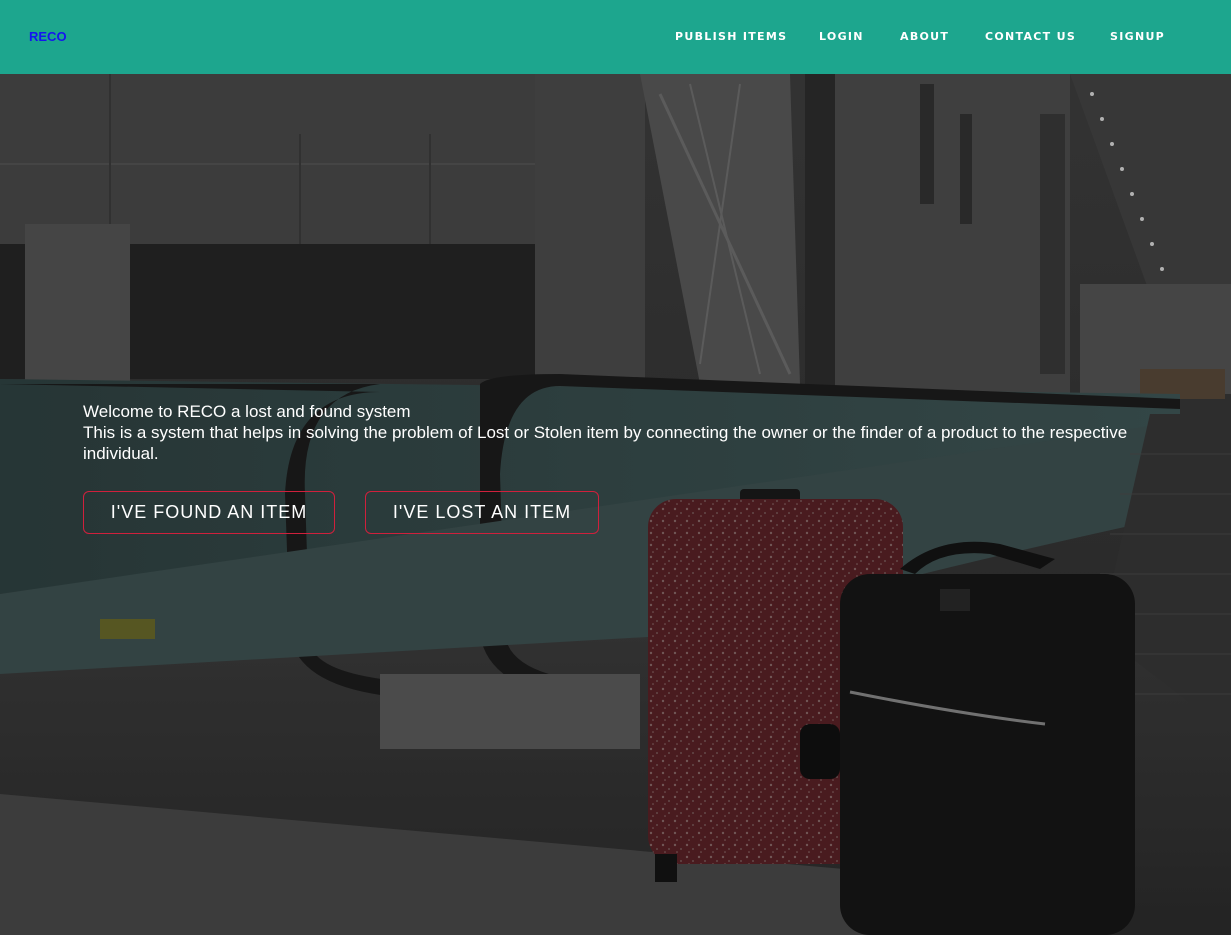 Image resolution: width=1231 pixels, height=935 pixels. I want to click on nav-link-about: ABOUT, so click(924, 36).